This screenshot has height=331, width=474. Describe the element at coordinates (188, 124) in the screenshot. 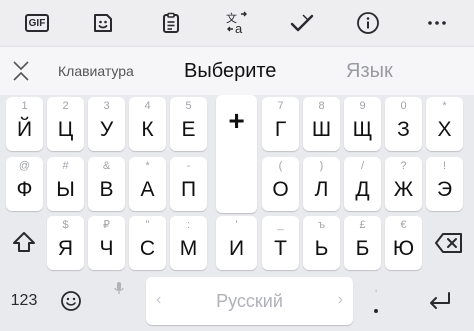

I see `key-е: 5Е` at that location.